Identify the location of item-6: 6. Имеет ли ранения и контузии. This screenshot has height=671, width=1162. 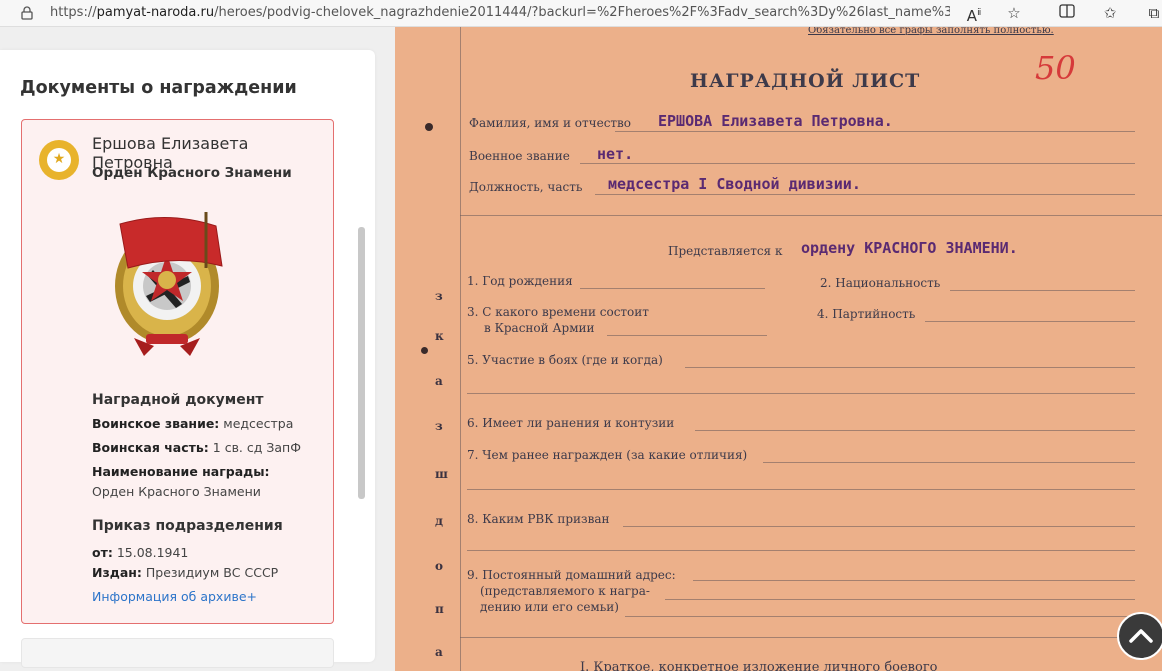
(571, 423).